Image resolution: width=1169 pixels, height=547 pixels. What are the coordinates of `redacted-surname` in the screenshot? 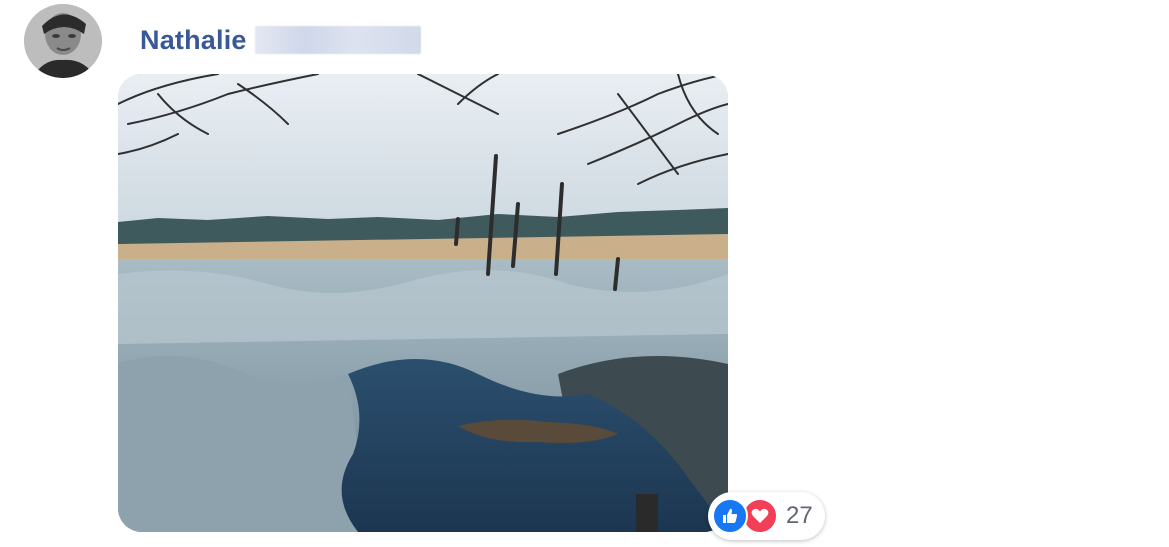 It's located at (337, 40).